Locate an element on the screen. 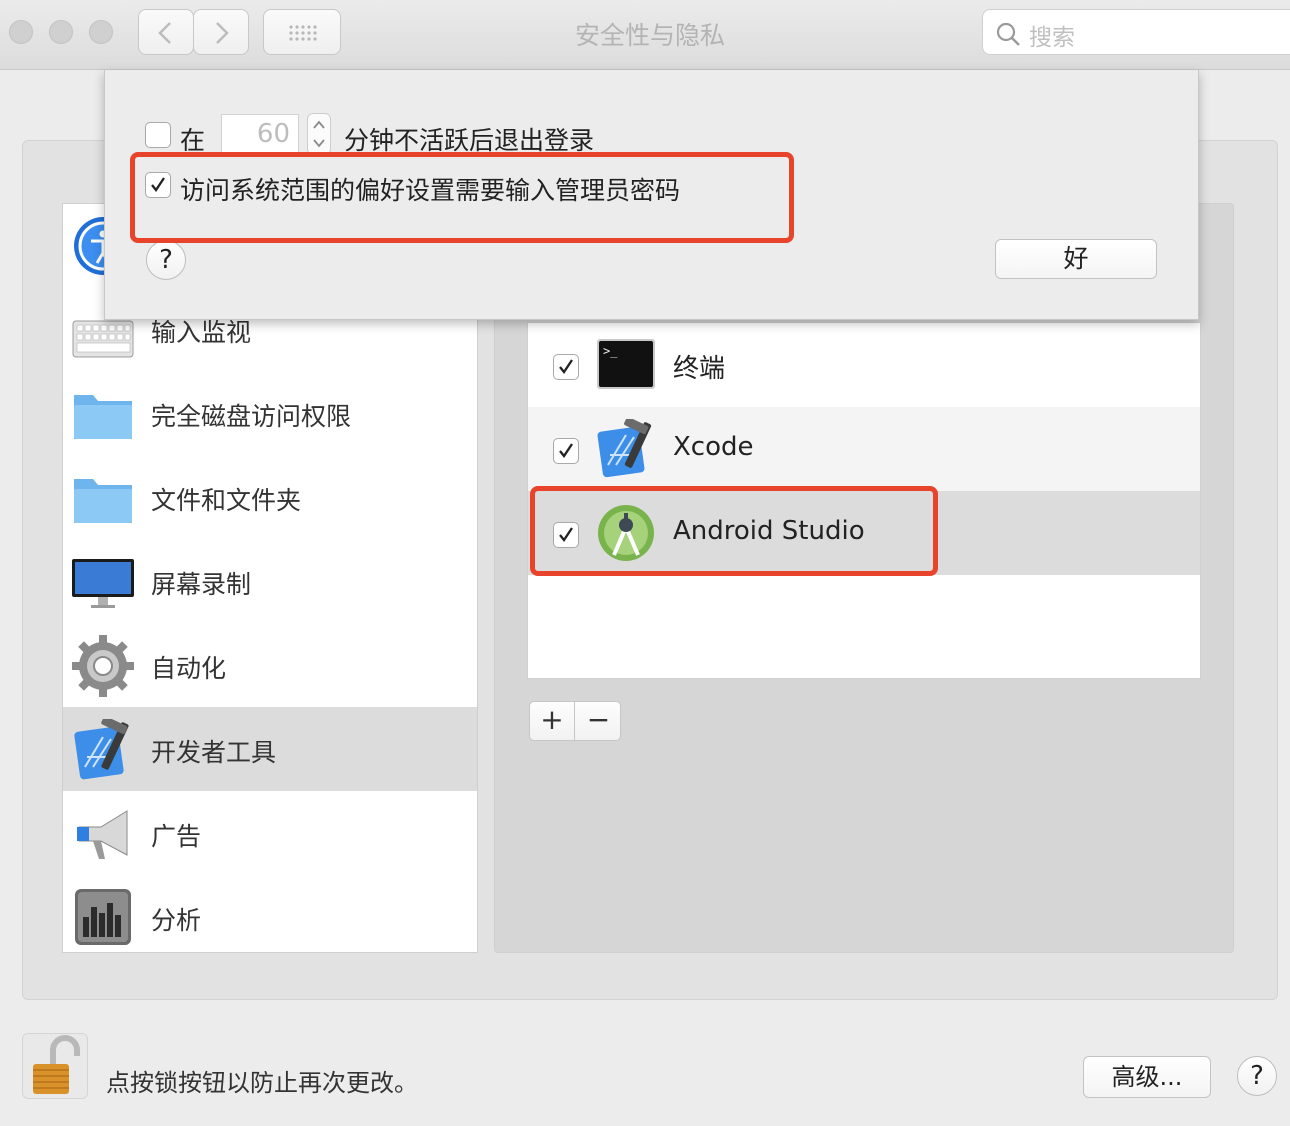  sidebar-item-advertising: 广告 is located at coordinates (270, 833).